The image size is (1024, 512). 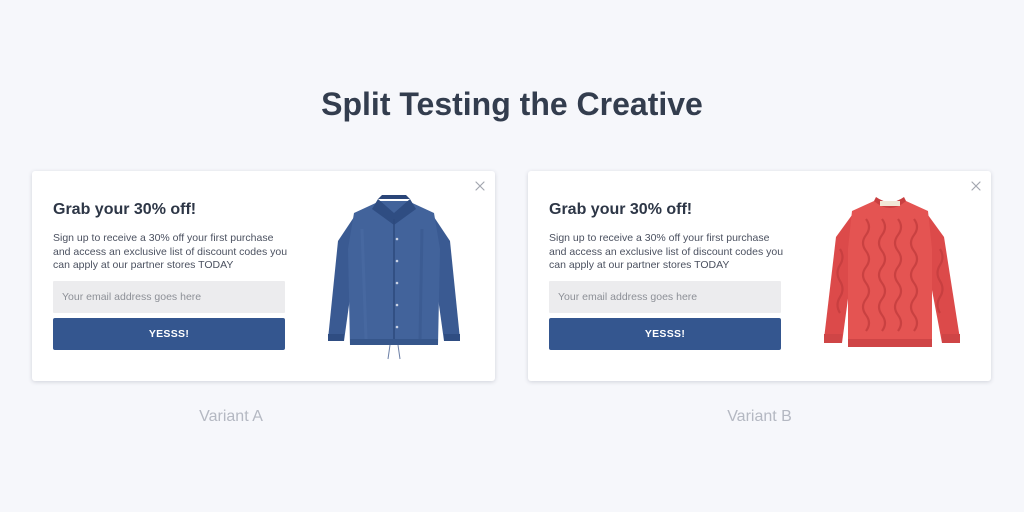 I want to click on page-title: Split Testing the Creative, so click(x=512, y=104).